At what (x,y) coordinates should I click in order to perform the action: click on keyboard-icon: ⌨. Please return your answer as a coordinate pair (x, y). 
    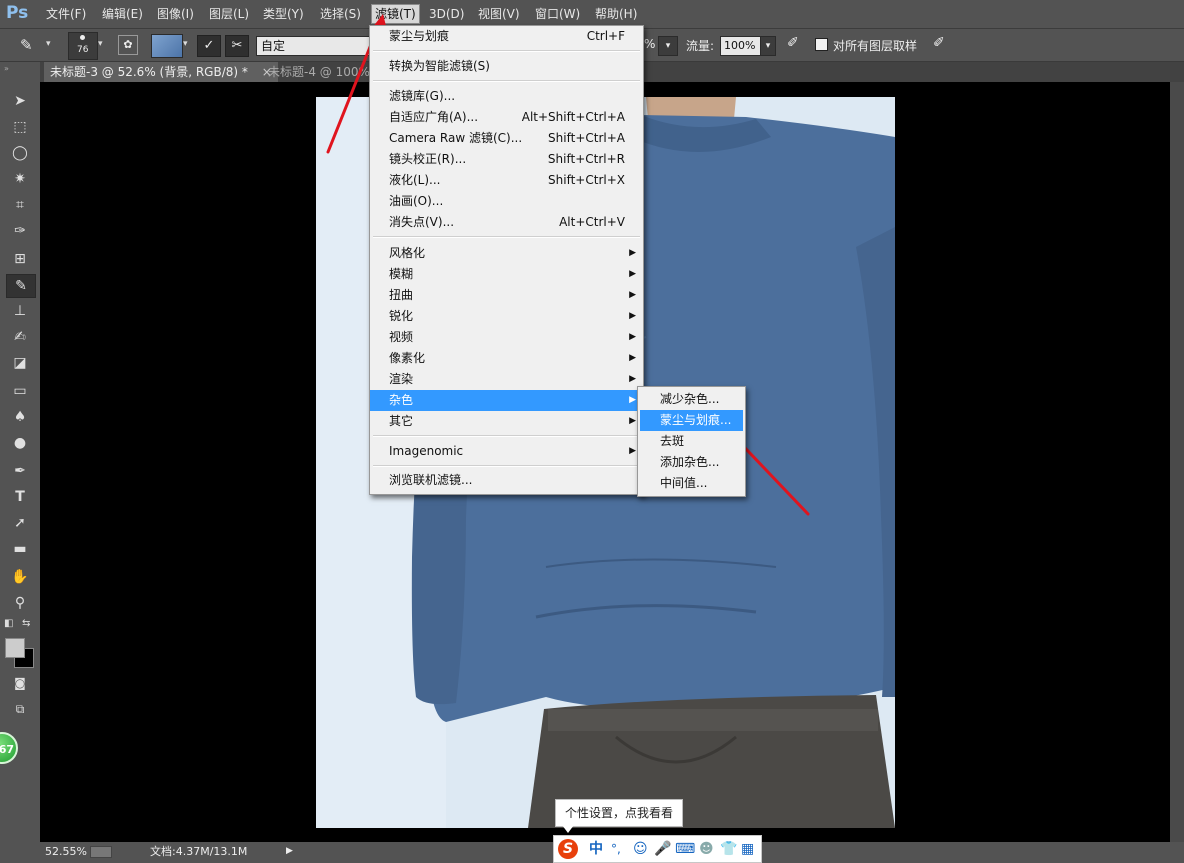
    Looking at the image, I should click on (685, 849).